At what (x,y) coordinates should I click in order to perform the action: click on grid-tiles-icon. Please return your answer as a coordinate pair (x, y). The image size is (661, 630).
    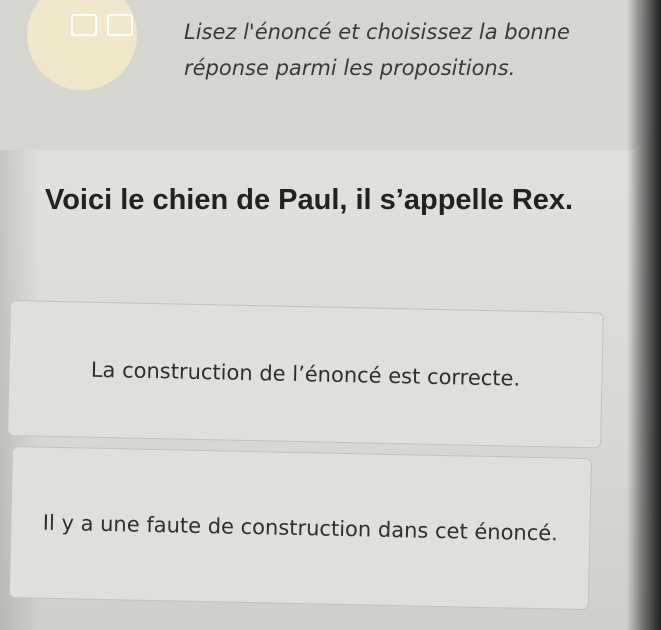
    Looking at the image, I should click on (82, 45).